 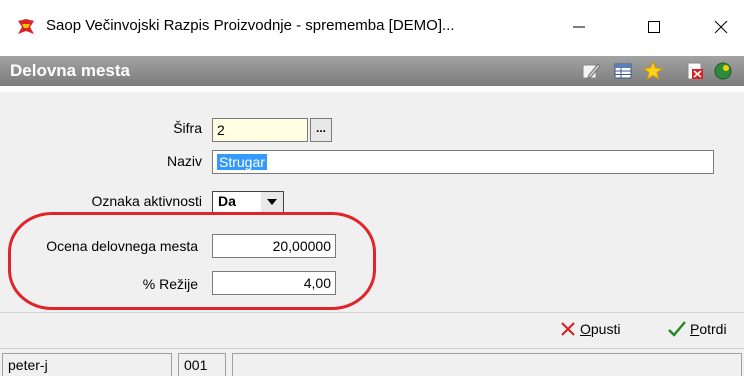 What do you see at coordinates (600, 329) in the screenshot?
I see `opusti-label: Opusti` at bounding box center [600, 329].